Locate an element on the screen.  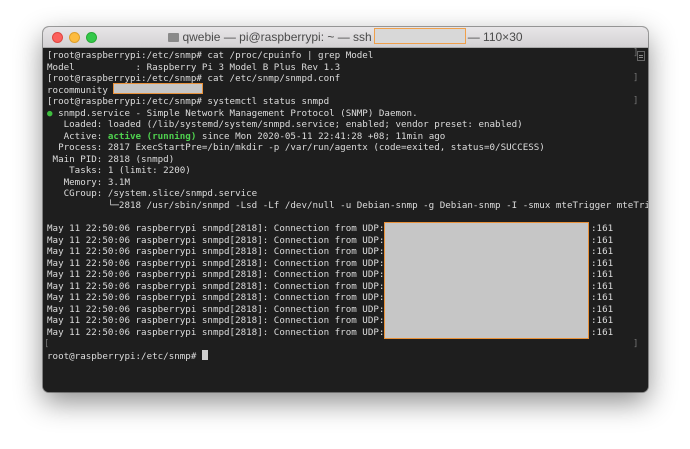
shell-prompt: root@raspberrypi:/etc/snmp# is located at coordinates (124, 356).